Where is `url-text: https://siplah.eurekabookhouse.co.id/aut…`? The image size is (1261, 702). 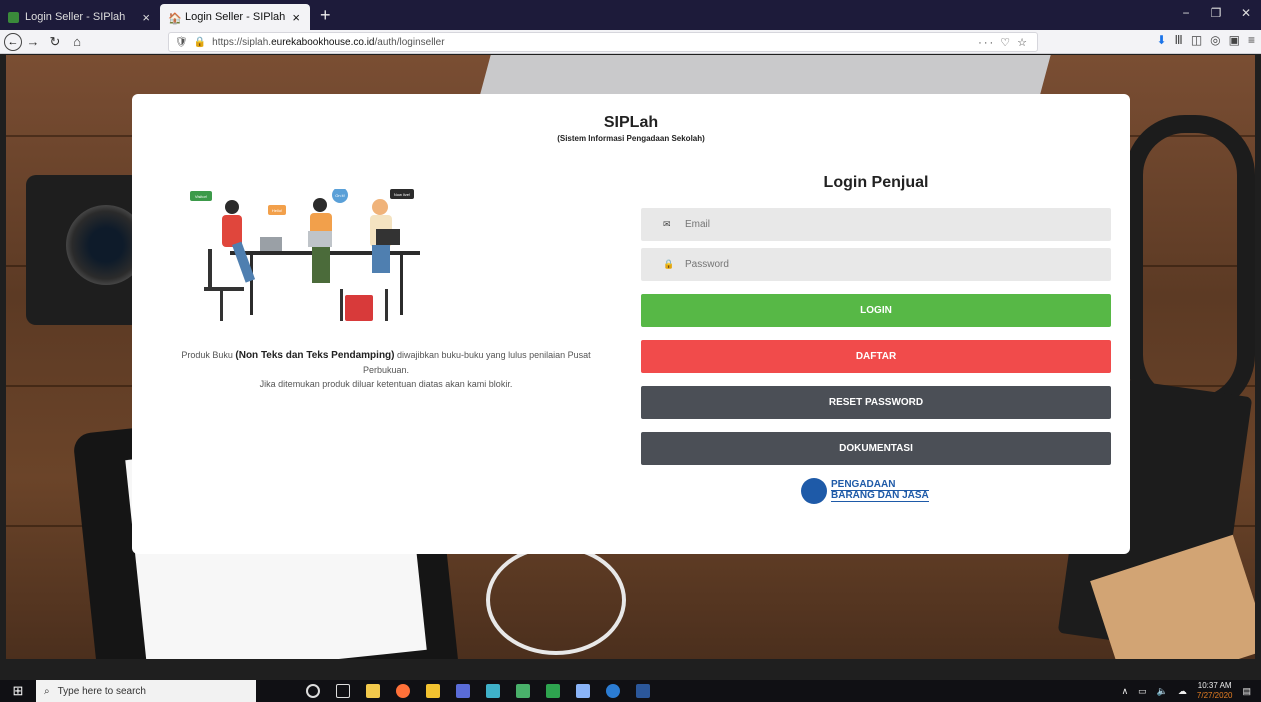
url-text: https://siplah.eurekabookhouse.co.id/aut… is located at coordinates (328, 42).